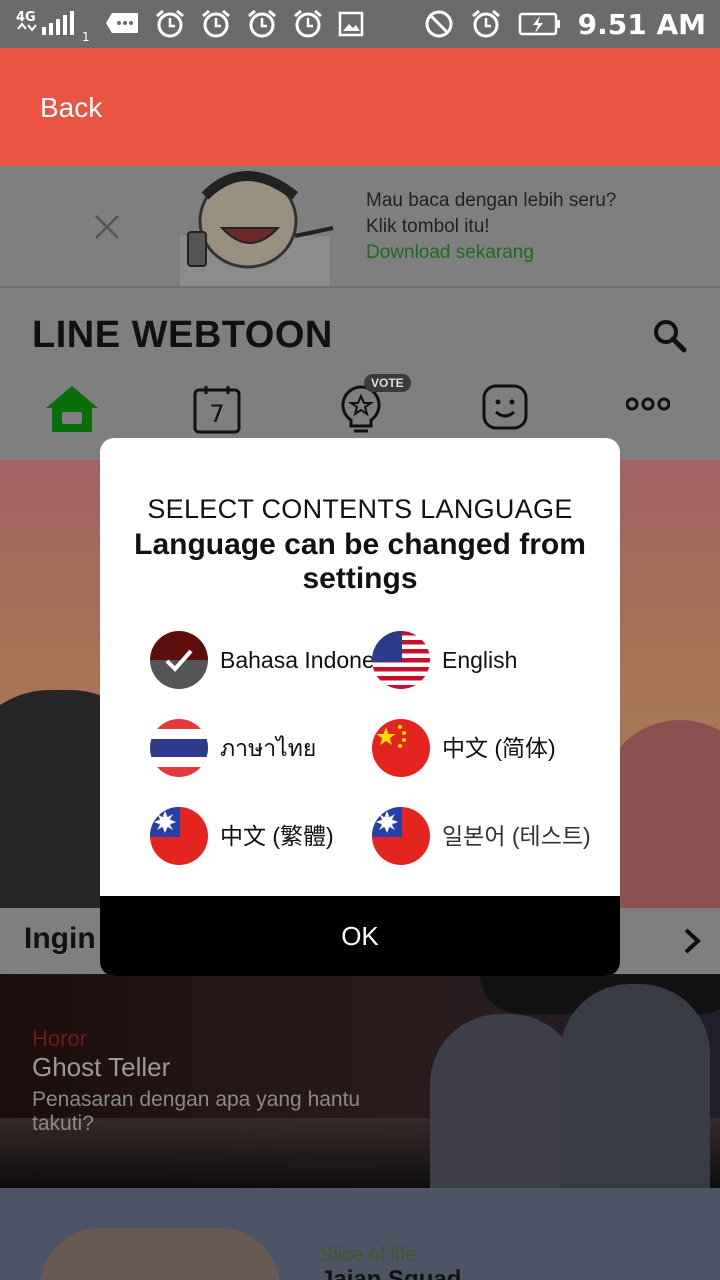 This screenshot has height=1280, width=720. I want to click on back-bar: Back, so click(360, 107).